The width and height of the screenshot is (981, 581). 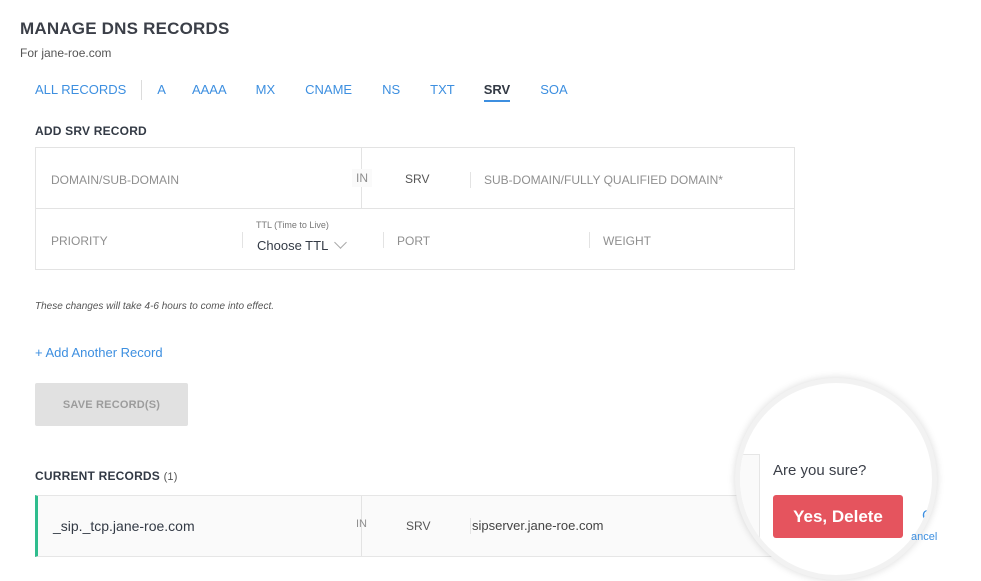 I want to click on record-name: _sip._tcp.jane-roe.com, so click(x=124, y=526).